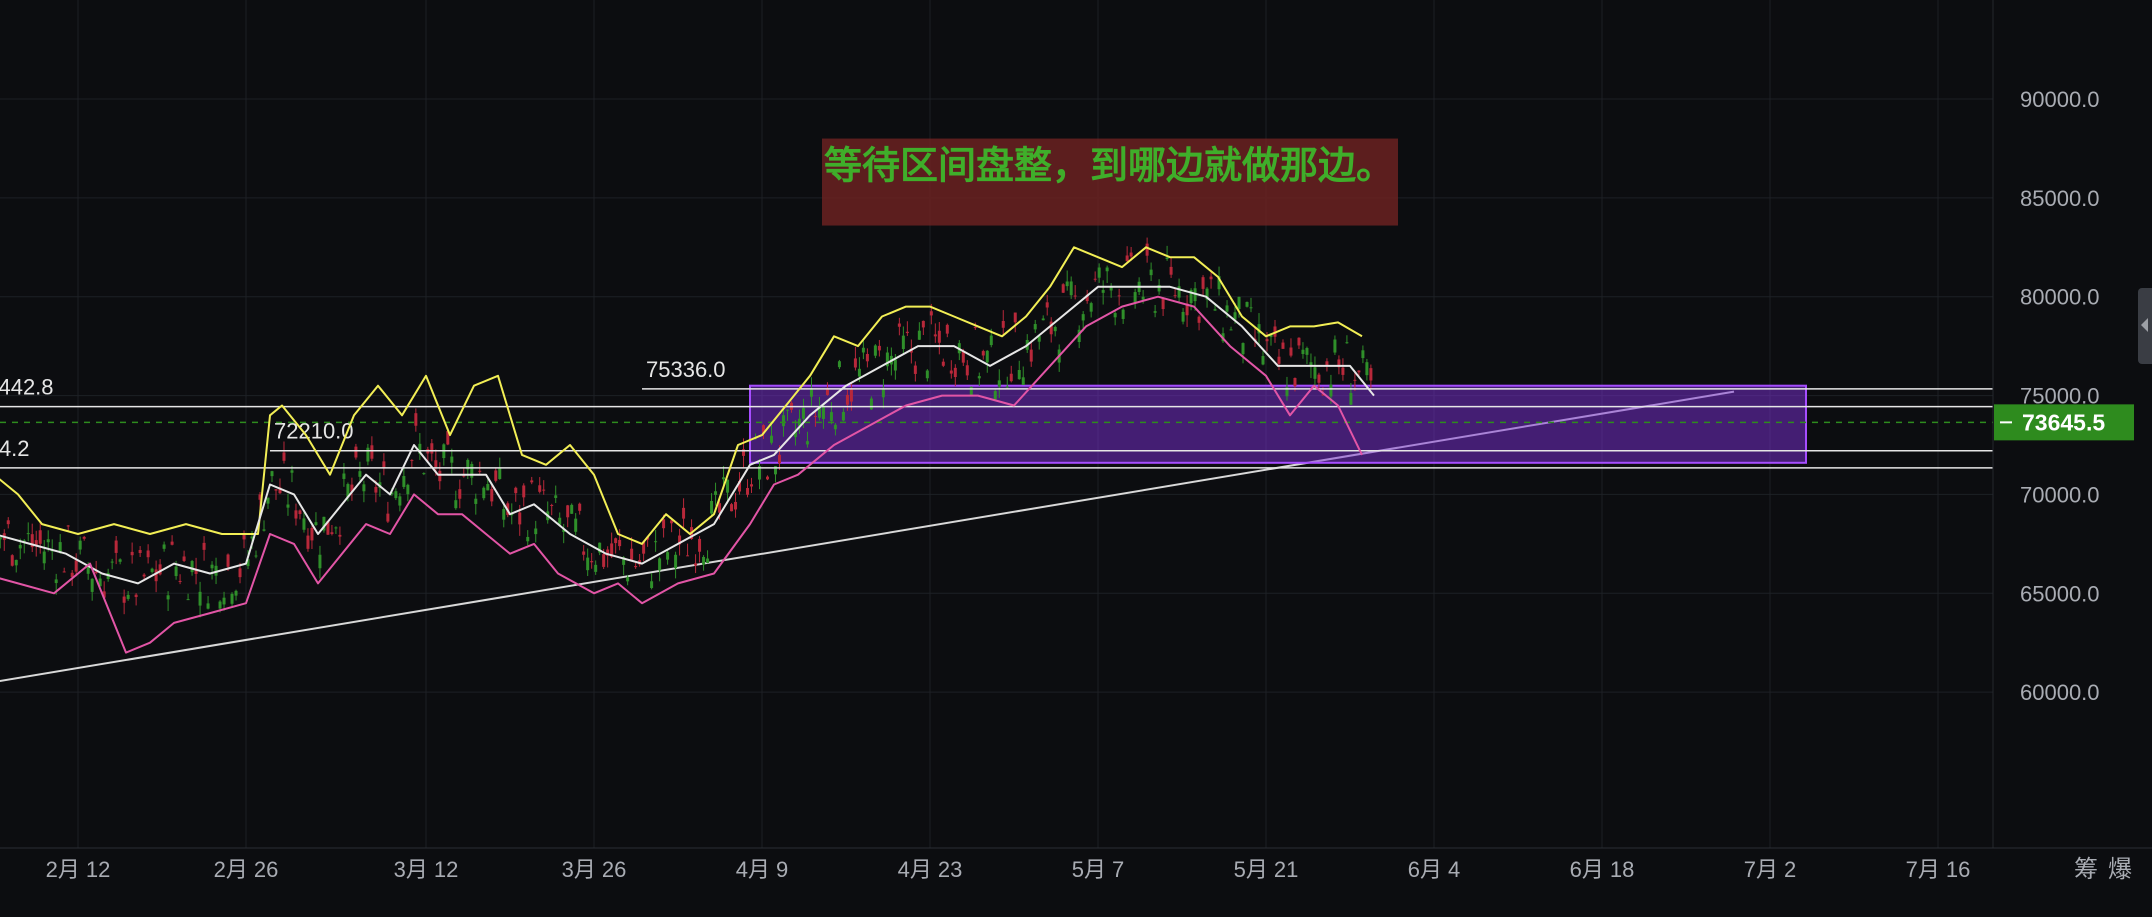 The width and height of the screenshot is (2152, 917). Describe the element at coordinates (1098, 869) in the screenshot. I see `time-tick-label: 5月 7` at that location.